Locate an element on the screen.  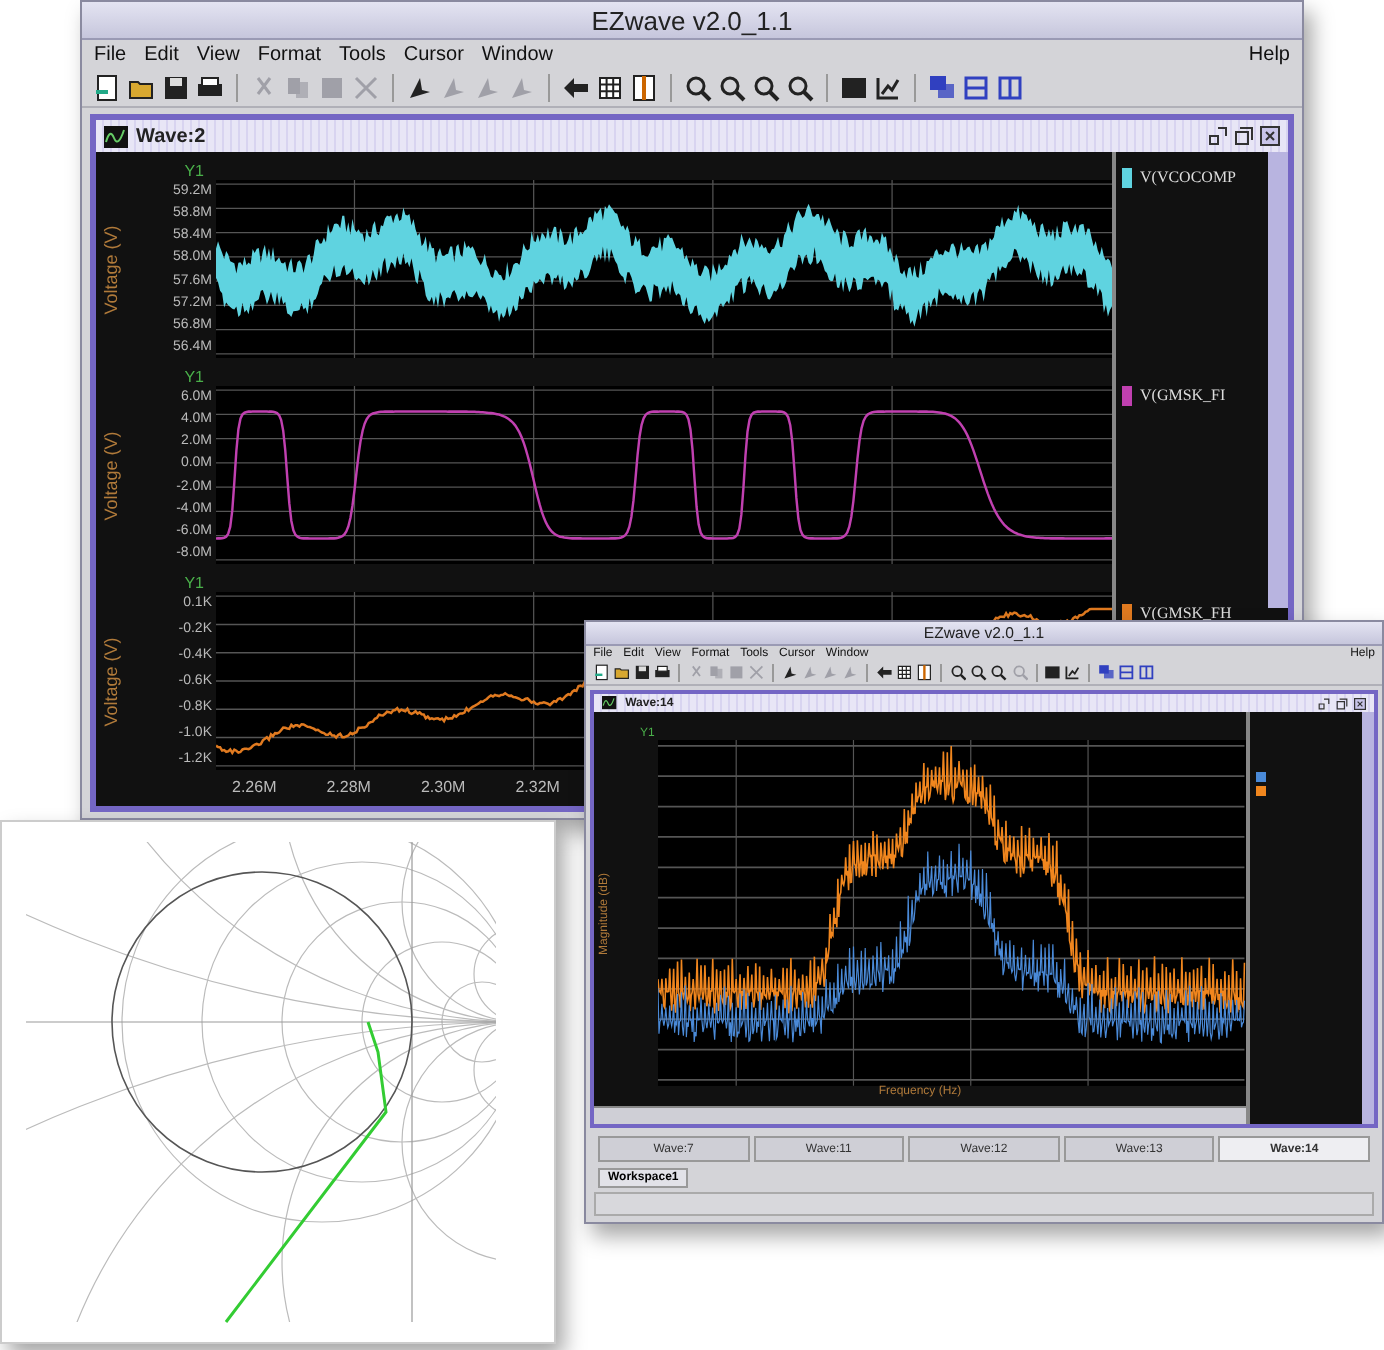
menu-item: Cursor is located at coordinates (433, 55).